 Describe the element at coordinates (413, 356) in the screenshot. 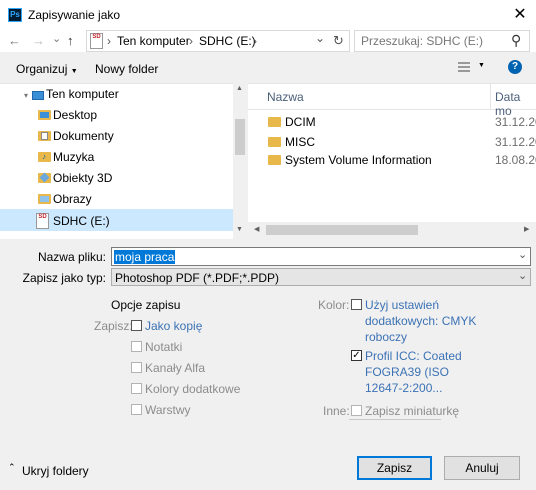

I see `icc-profile-label-line1: Profil ICC: Coated` at that location.